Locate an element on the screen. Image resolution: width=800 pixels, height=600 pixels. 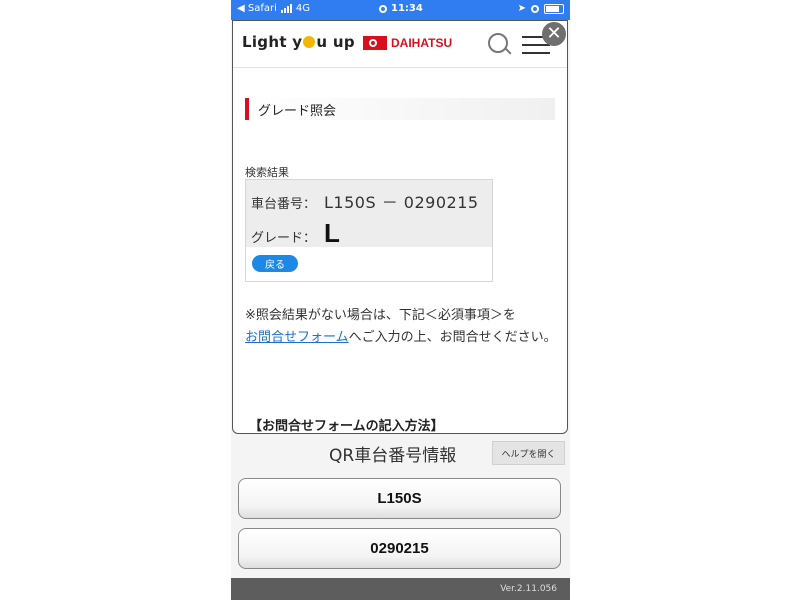
form-instructions-heading: 【お問合せフォームの記入方法】 is located at coordinates (346, 426).